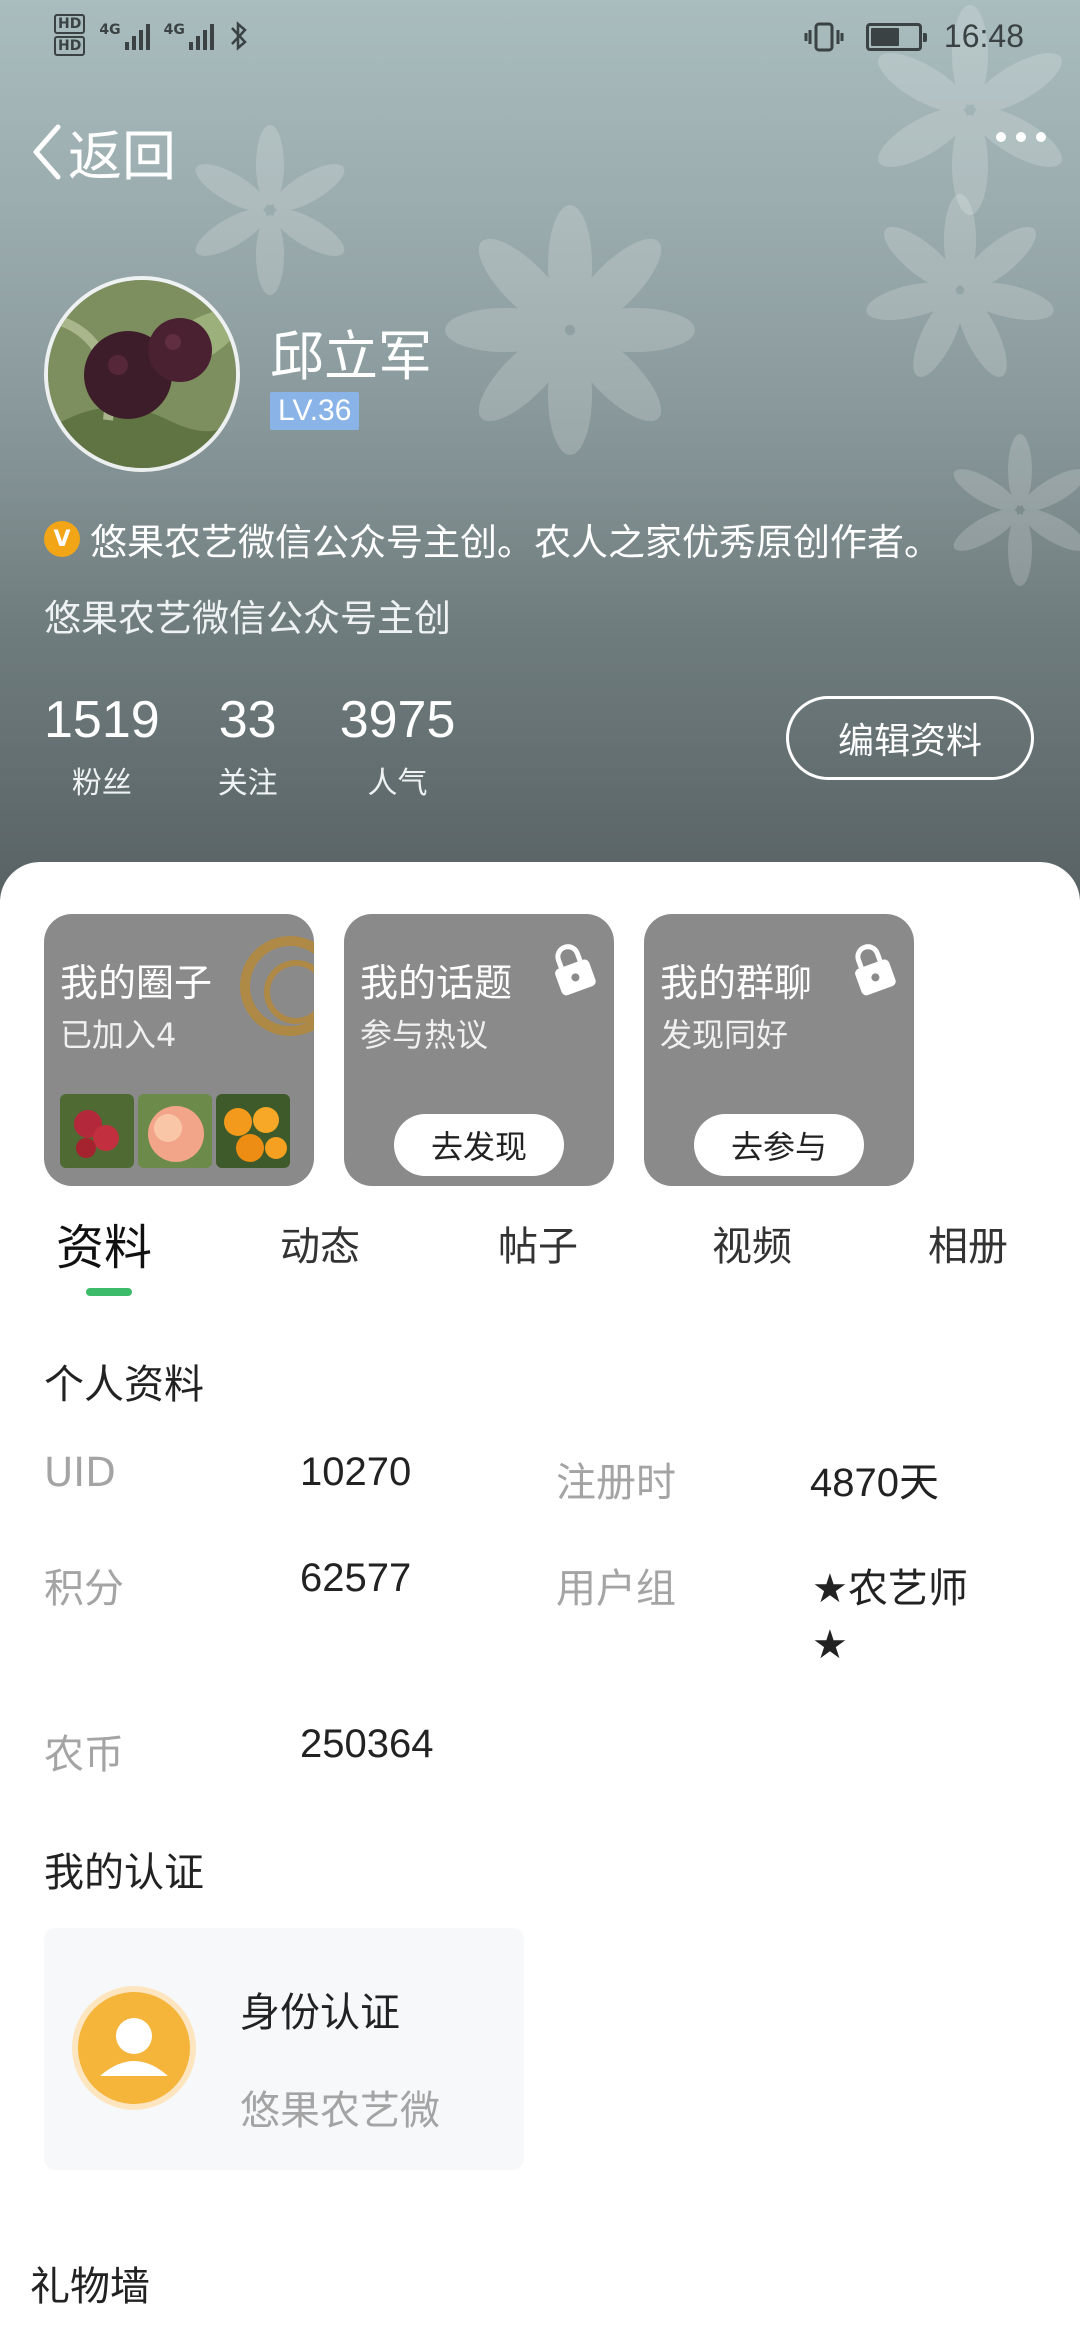  I want to click on user-group-value-line1: ★农艺师, so click(890, 1589).